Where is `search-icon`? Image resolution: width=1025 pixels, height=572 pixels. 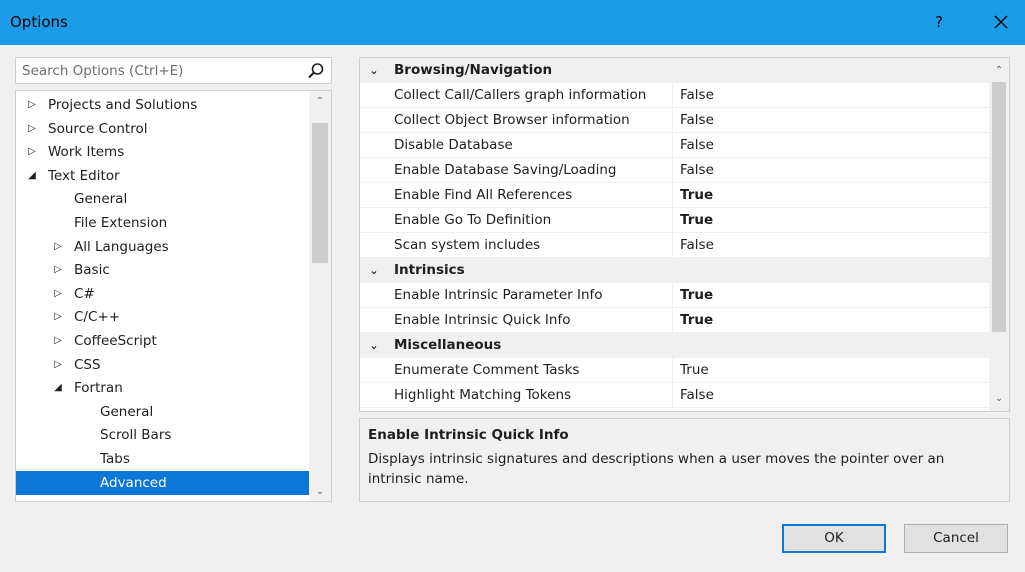
search-icon is located at coordinates (316, 71).